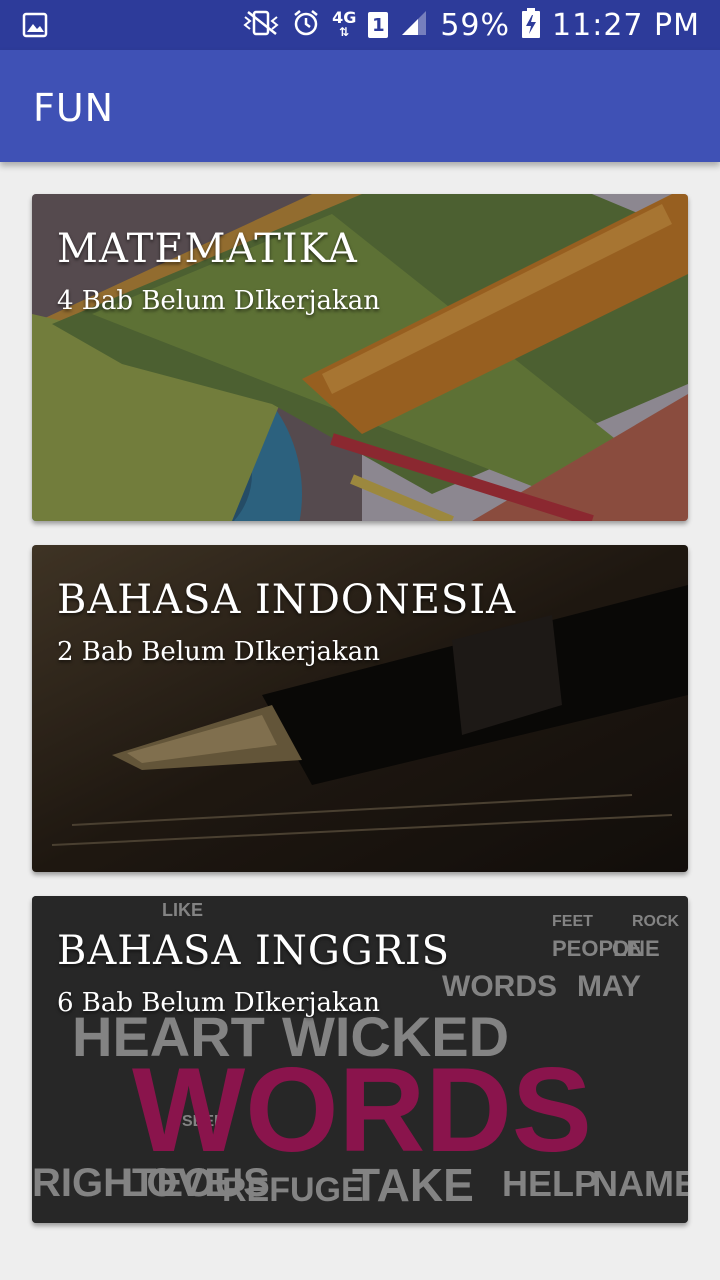 The image size is (720, 1280). What do you see at coordinates (378, 25) in the screenshot?
I see `sim-1-icon: 1` at bounding box center [378, 25].